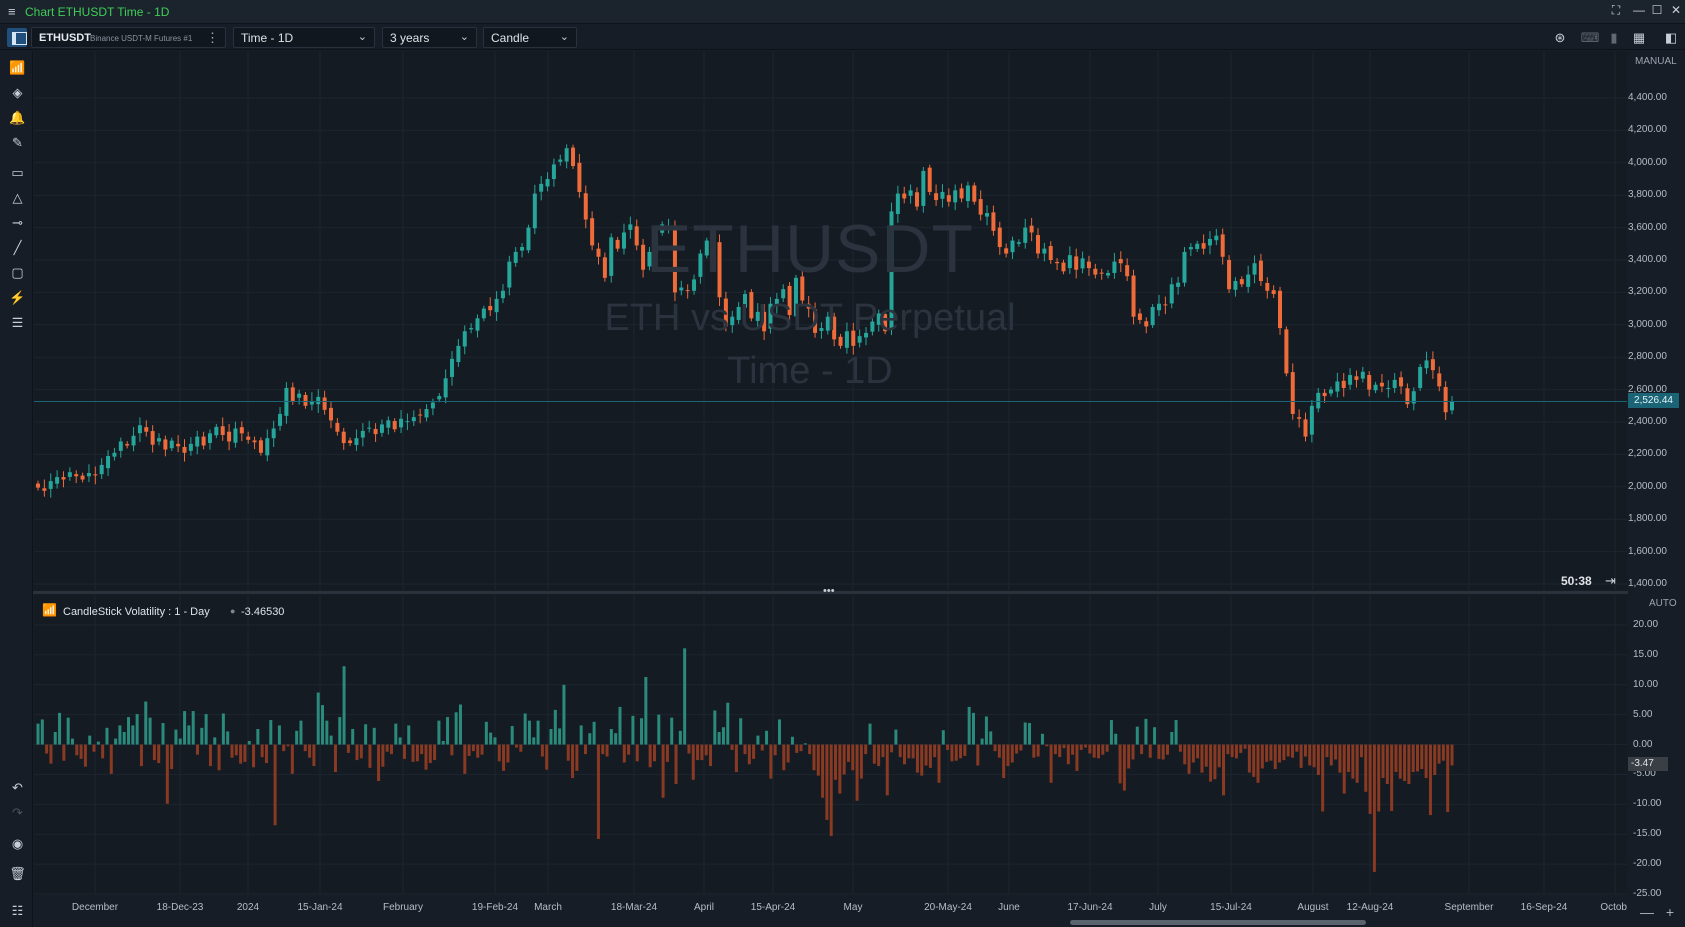 This screenshot has height=927, width=1685. What do you see at coordinates (829, 591) in the screenshot?
I see `pane-resize-handle-icon: •••` at bounding box center [829, 591].